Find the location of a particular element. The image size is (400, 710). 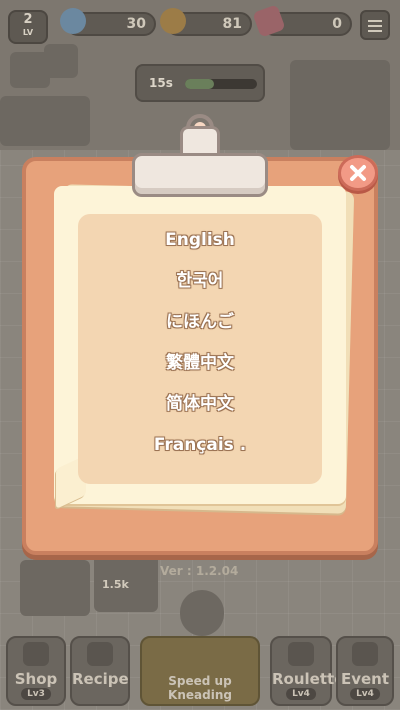

close-icon is located at coordinates (358, 173).